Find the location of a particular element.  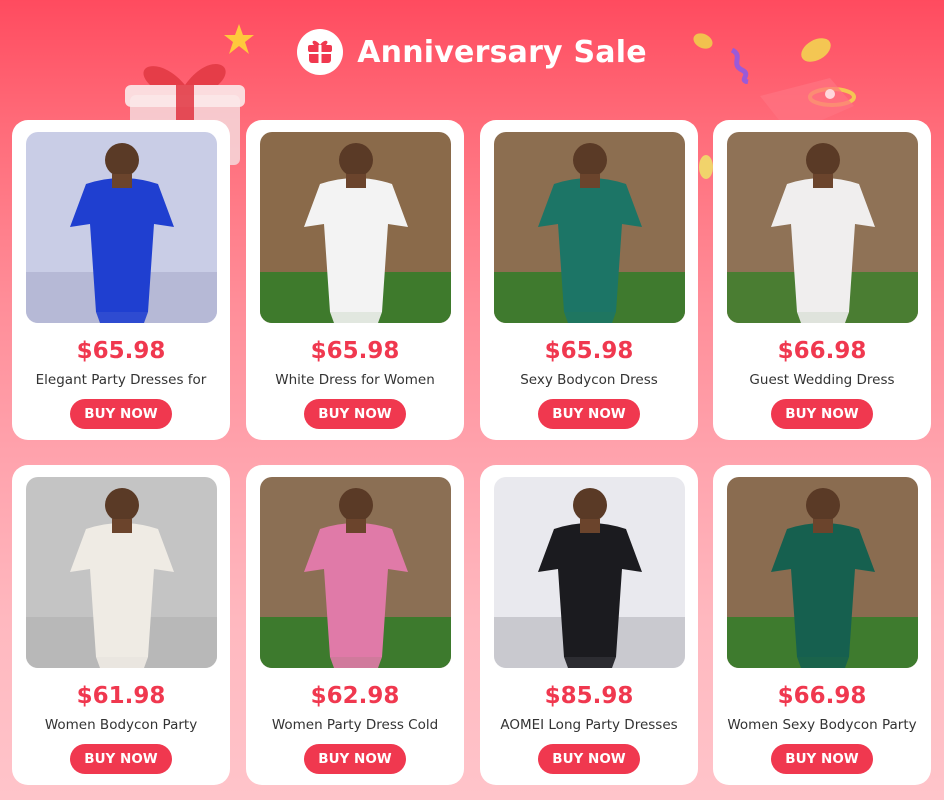

product-name: White Dress for Women is located at coordinates (355, 380).